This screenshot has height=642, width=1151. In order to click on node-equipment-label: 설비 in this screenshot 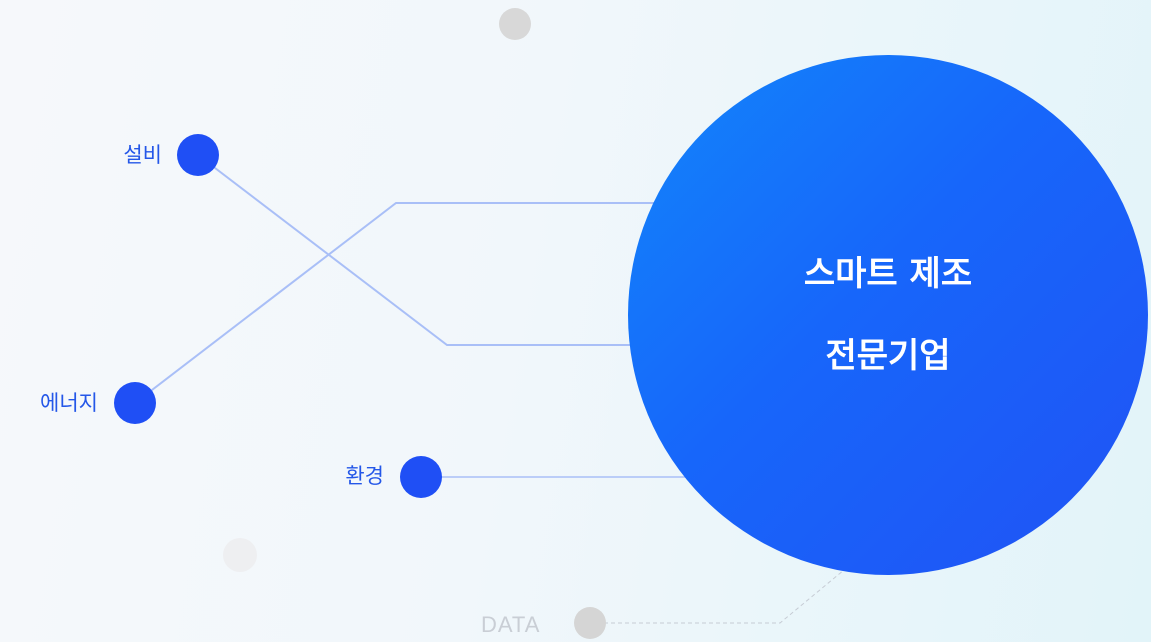, I will do `click(142, 155)`.